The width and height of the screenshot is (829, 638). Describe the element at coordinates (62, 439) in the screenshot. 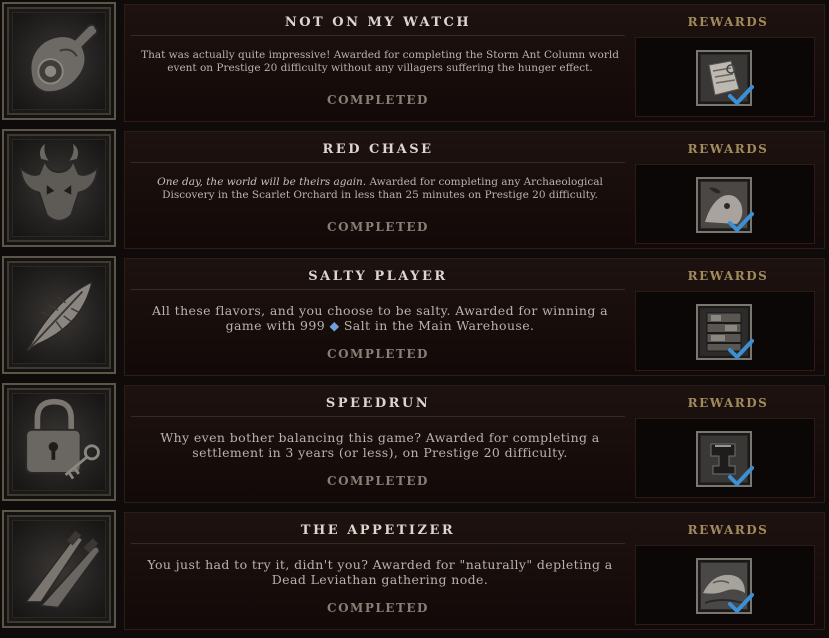

I see `padlock-key-icon` at that location.